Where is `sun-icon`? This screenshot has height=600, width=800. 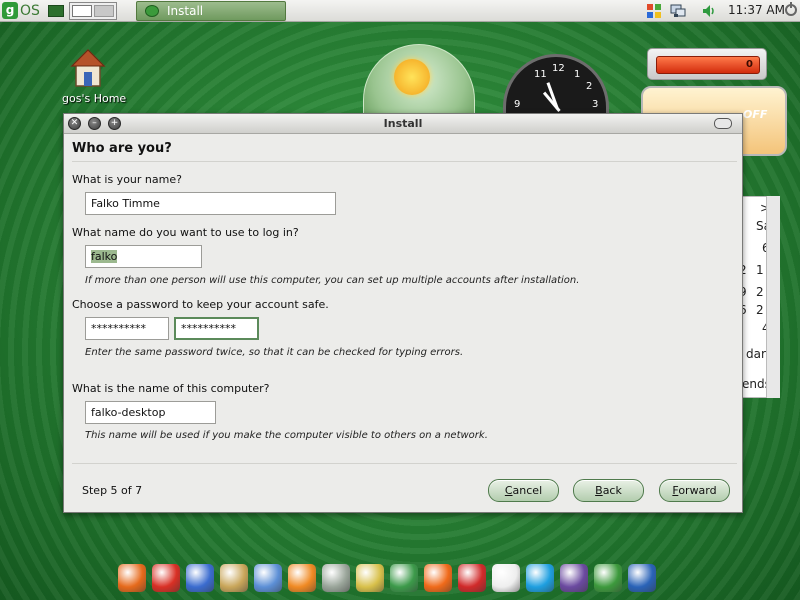 sun-icon is located at coordinates (412, 77).